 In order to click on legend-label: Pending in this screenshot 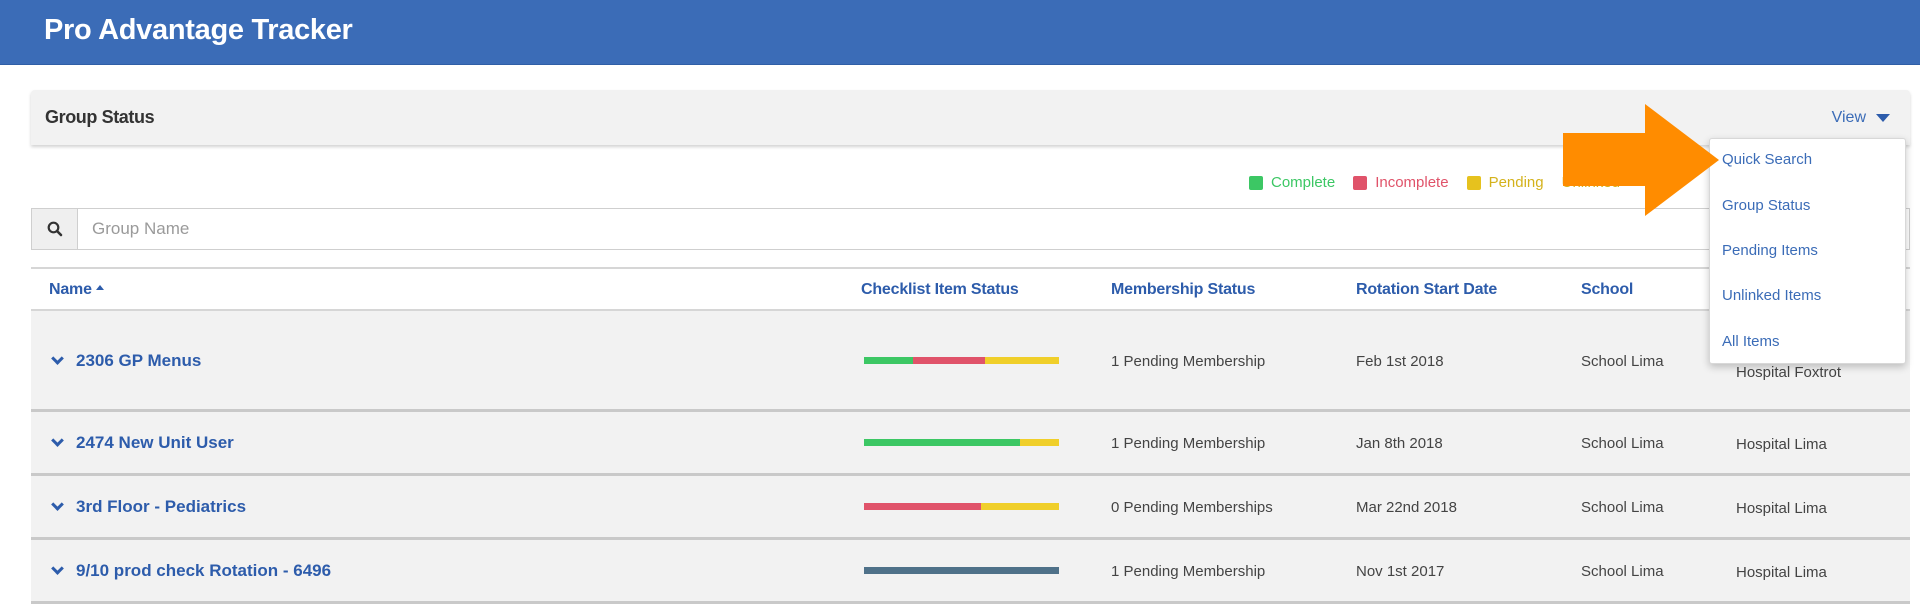, I will do `click(1516, 182)`.